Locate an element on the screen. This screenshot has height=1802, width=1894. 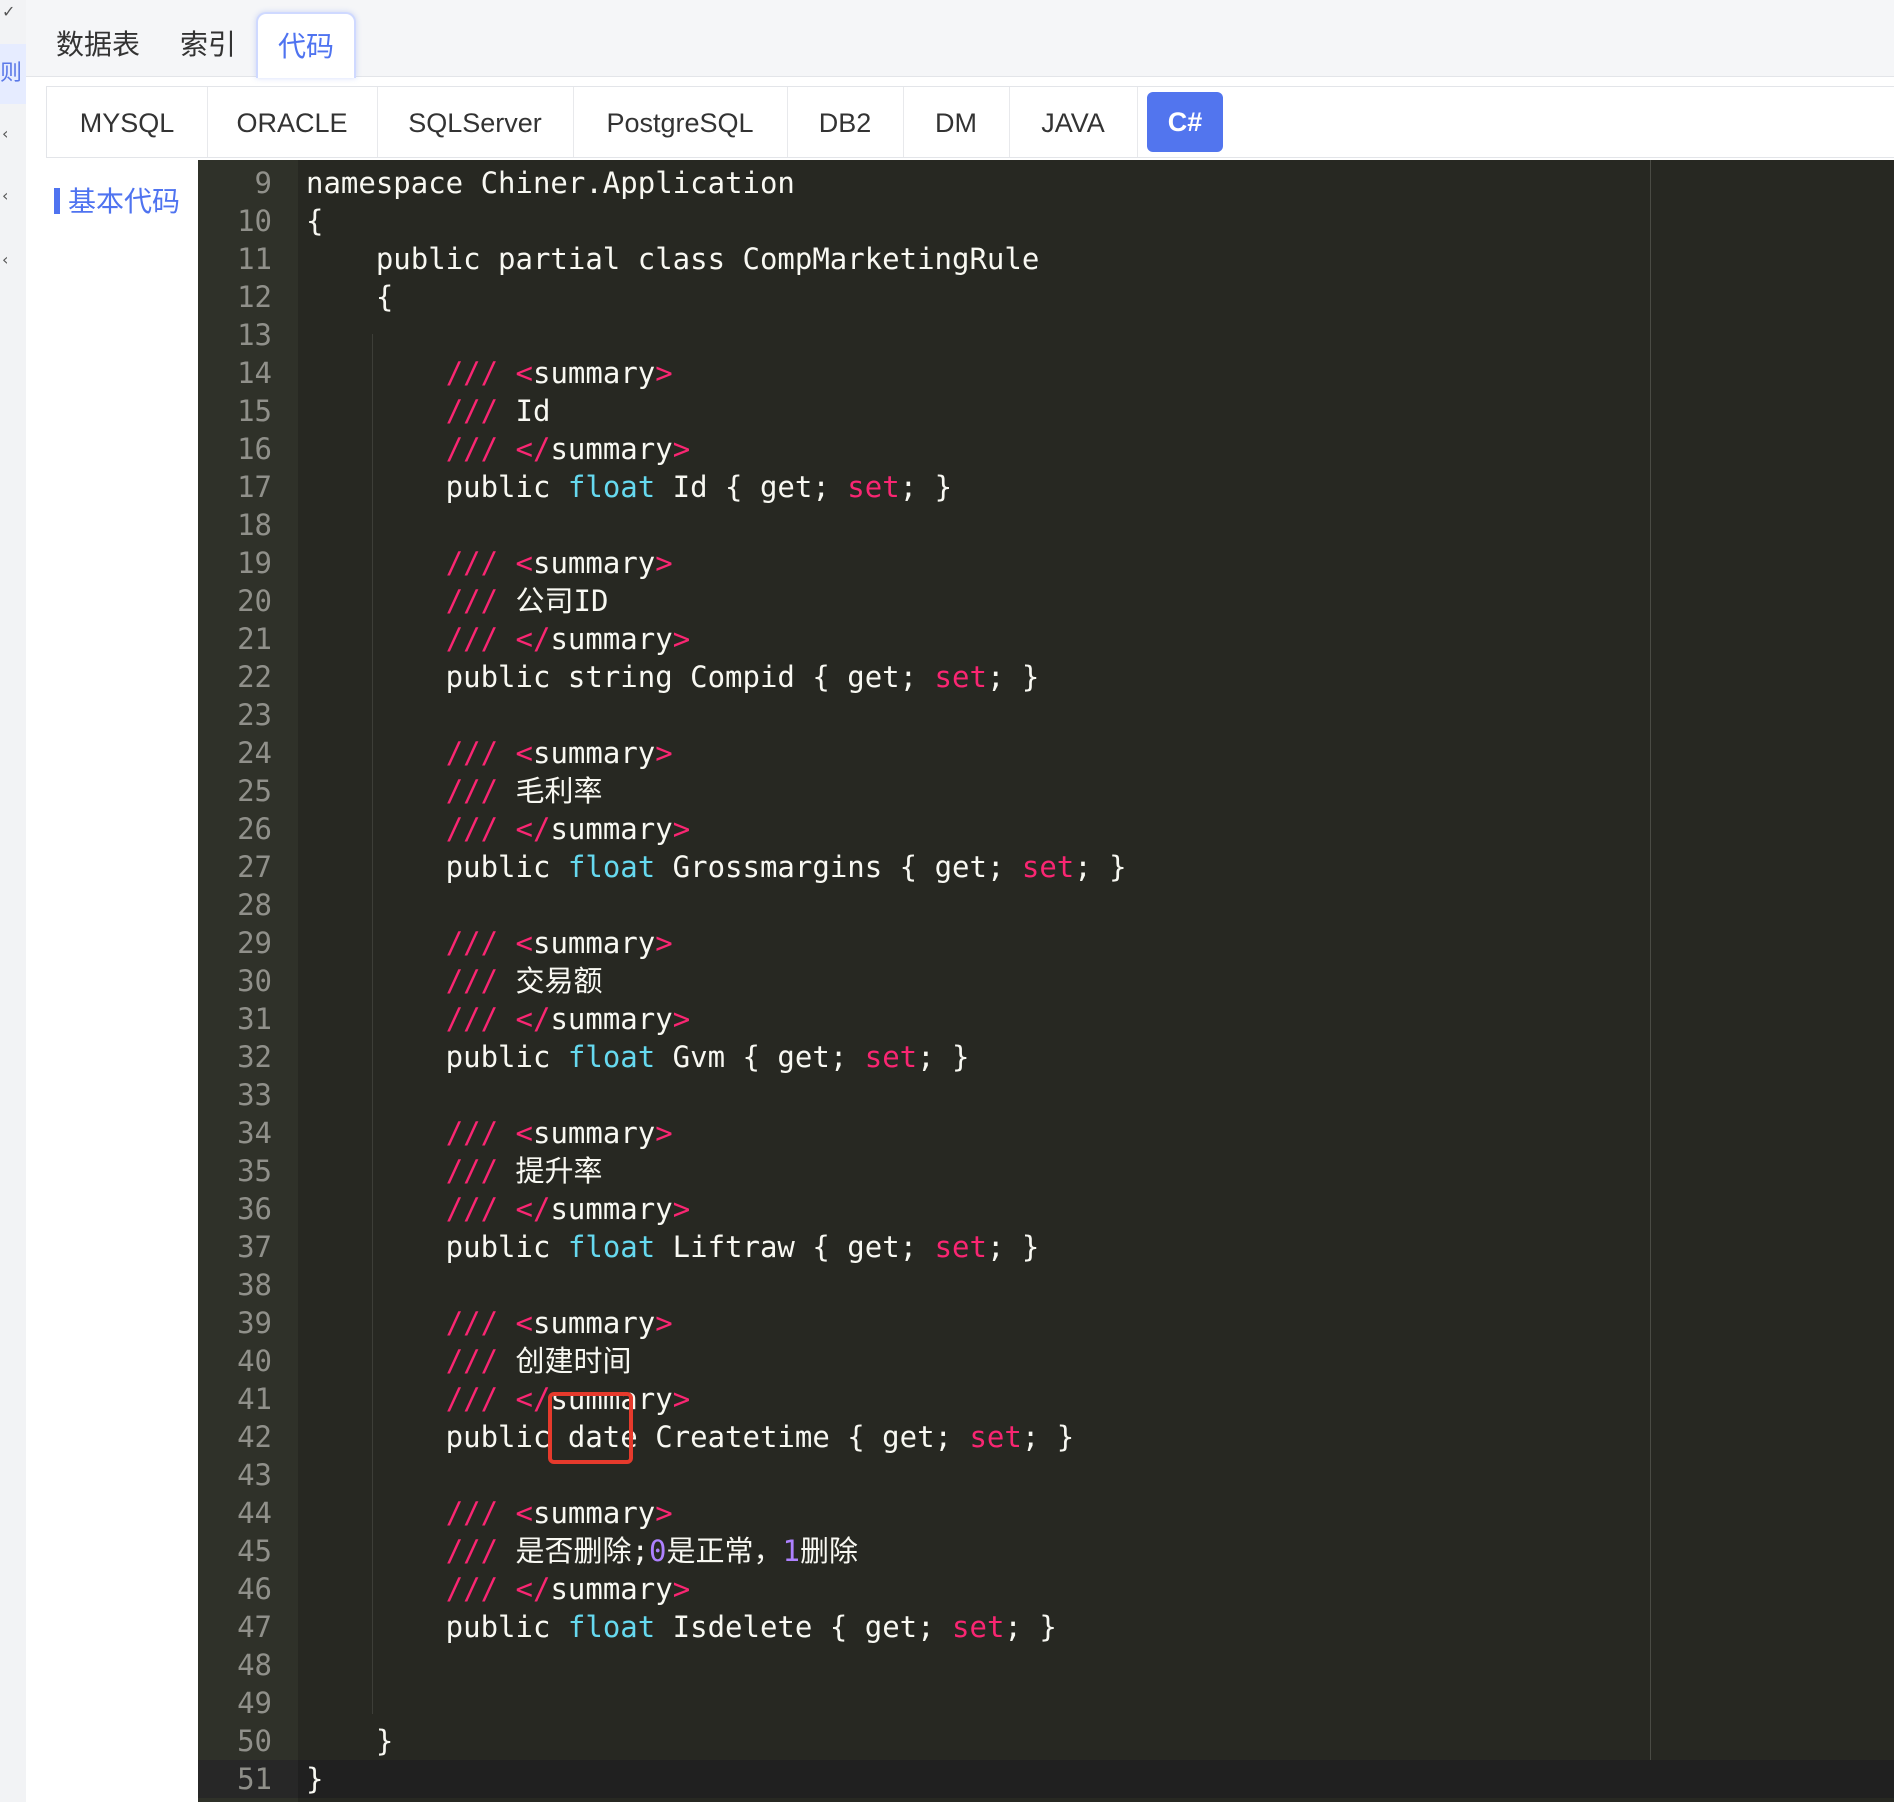
line-number: 21 is located at coordinates (254, 639).